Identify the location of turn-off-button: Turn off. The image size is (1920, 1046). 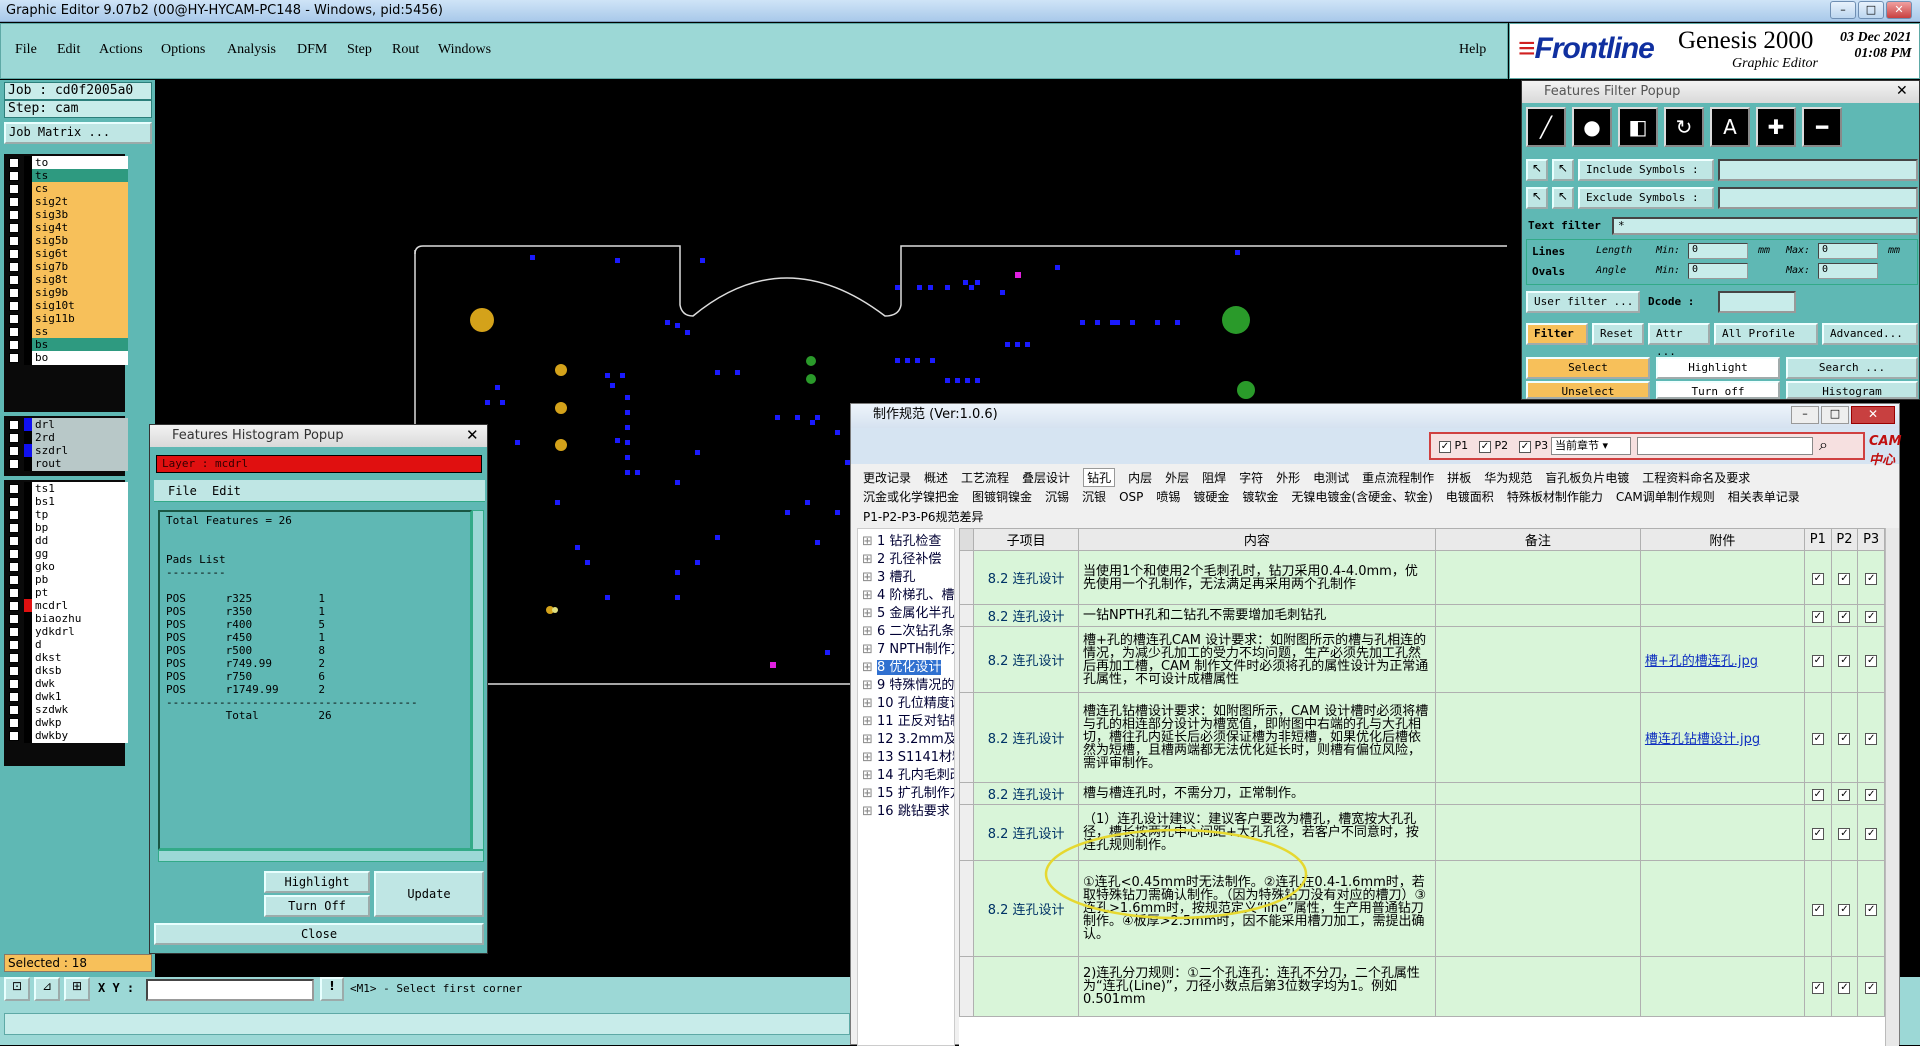
(1718, 390).